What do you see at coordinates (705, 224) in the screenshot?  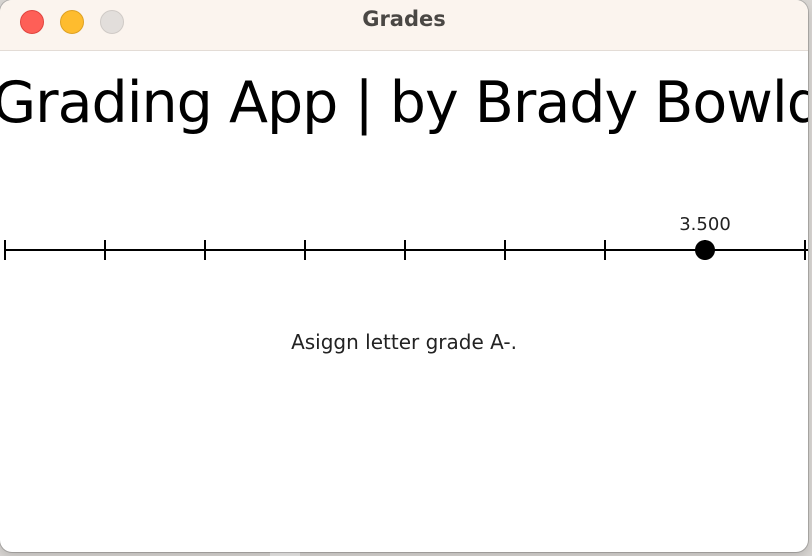 I see `slider-value-label: 3.500` at bounding box center [705, 224].